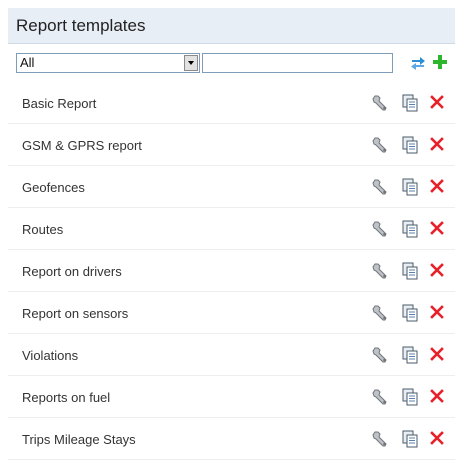 This screenshot has height=460, width=458. What do you see at coordinates (231, 103) in the screenshot?
I see `list-item: Basic Report` at bounding box center [231, 103].